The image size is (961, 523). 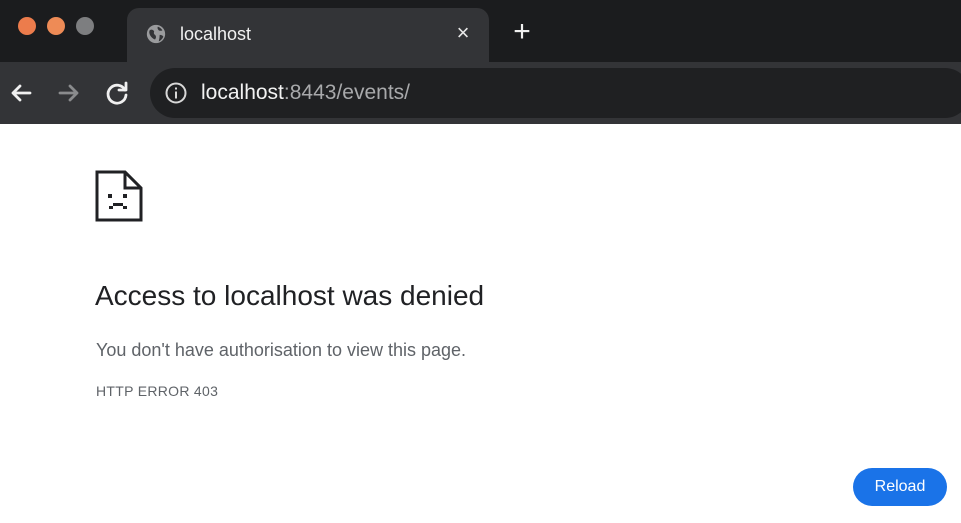 What do you see at coordinates (555, 93) in the screenshot?
I see `address-bar: localhost:8443/events/` at bounding box center [555, 93].